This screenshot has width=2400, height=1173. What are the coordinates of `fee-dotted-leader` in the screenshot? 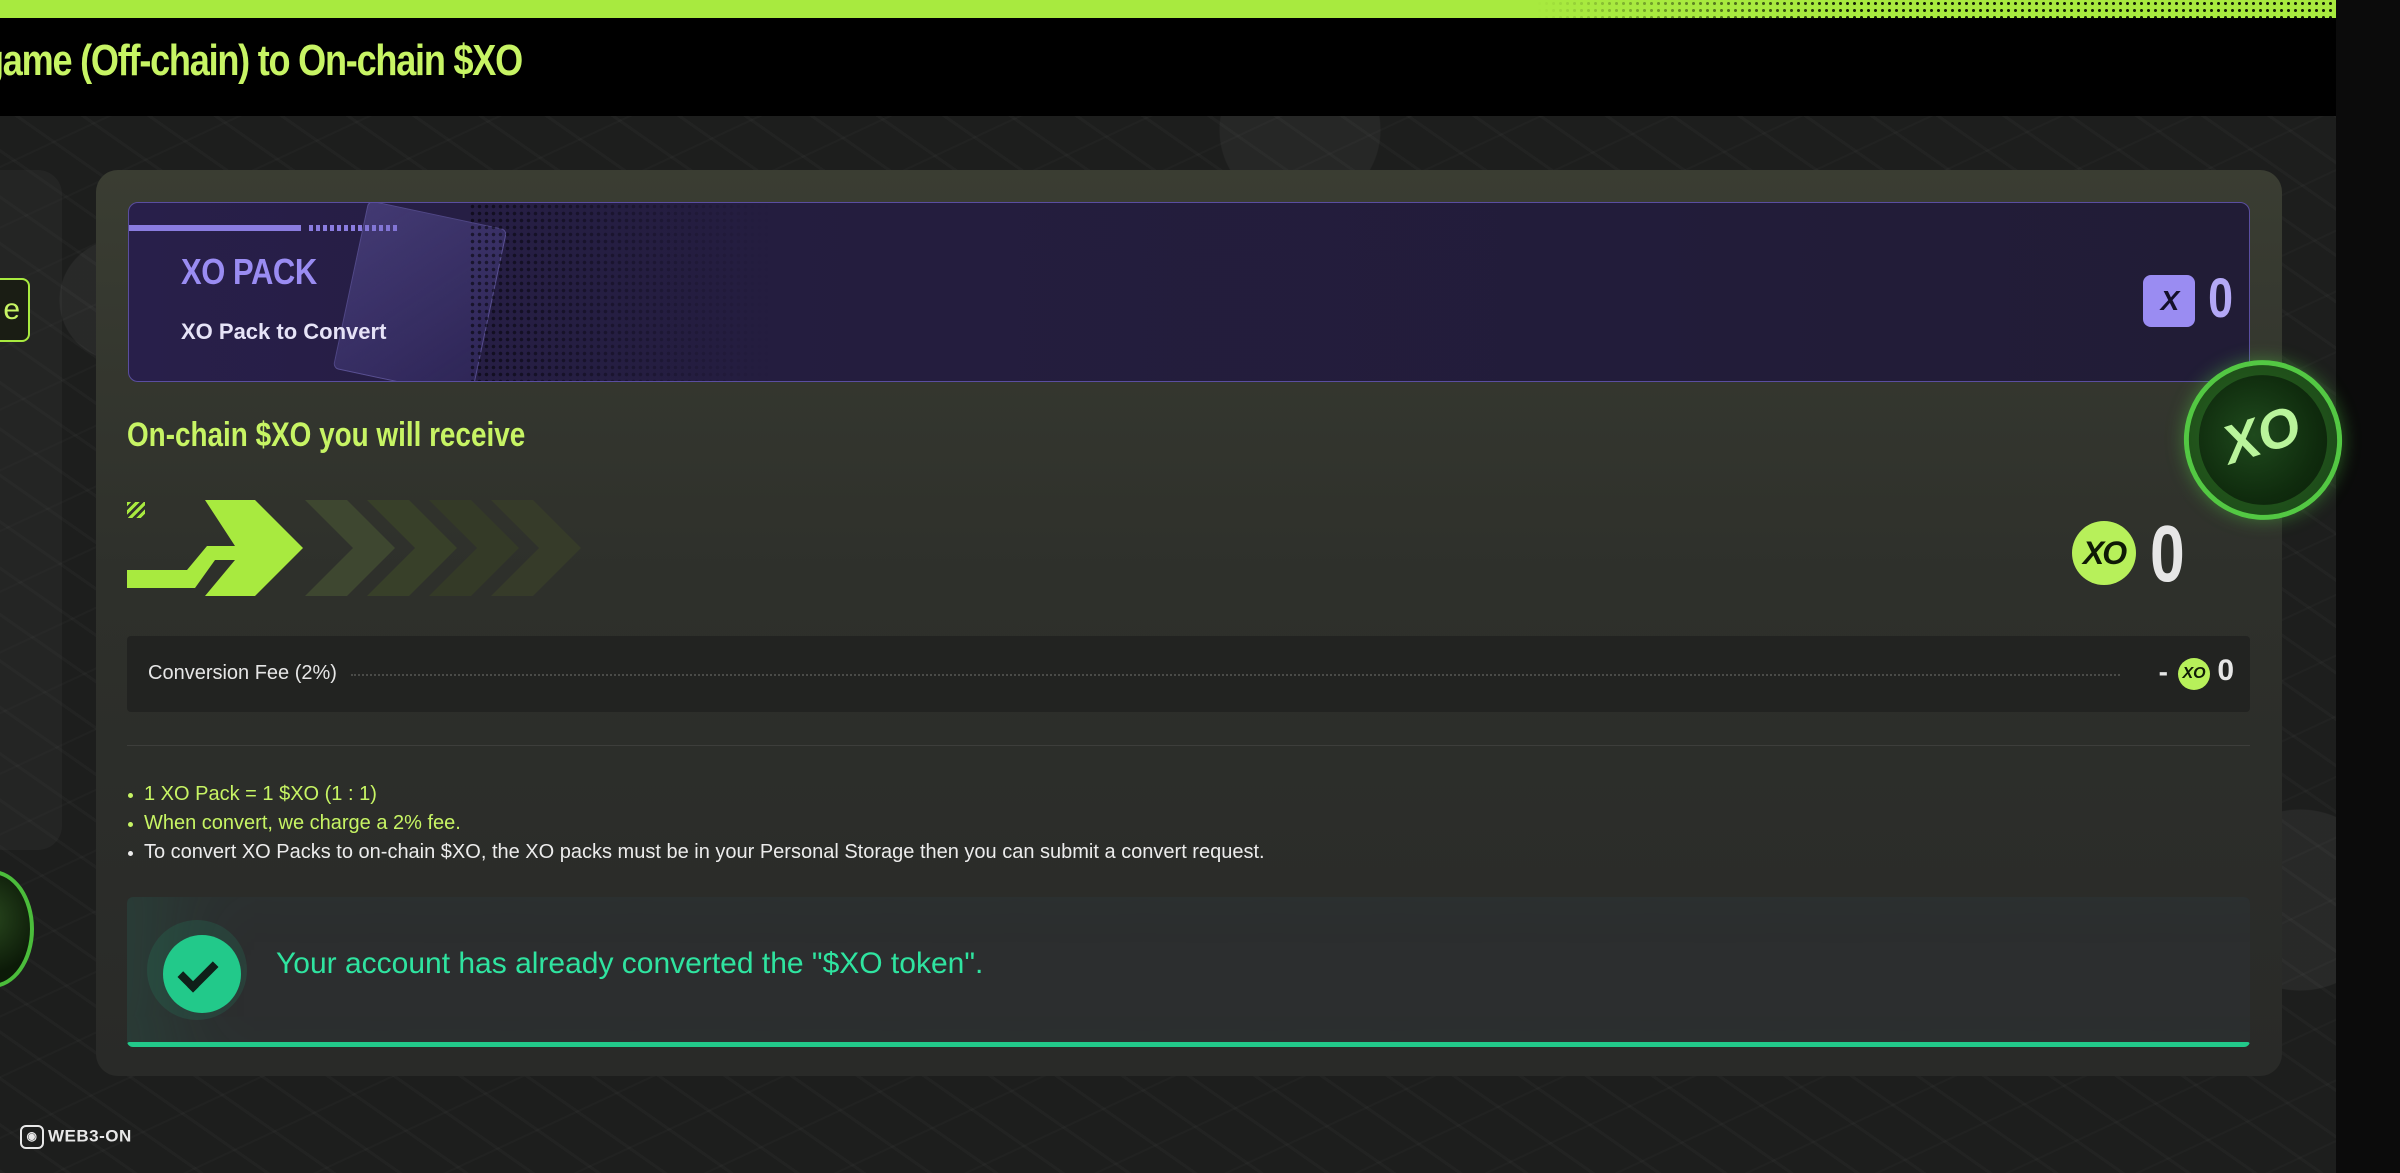 It's located at (1235, 675).